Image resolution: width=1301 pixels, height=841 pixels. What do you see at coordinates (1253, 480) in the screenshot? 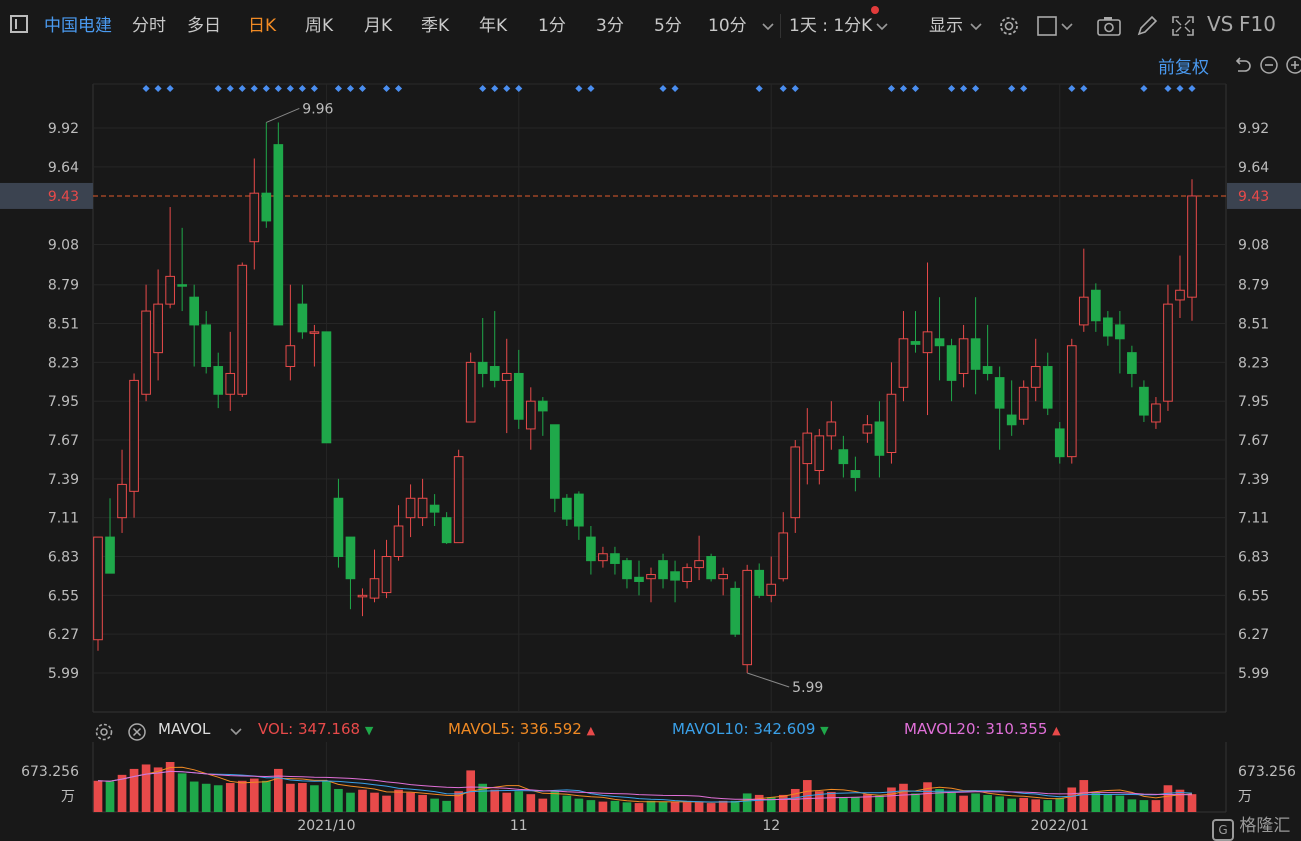
I see `y-tick-label-right: 7.39` at bounding box center [1253, 480].